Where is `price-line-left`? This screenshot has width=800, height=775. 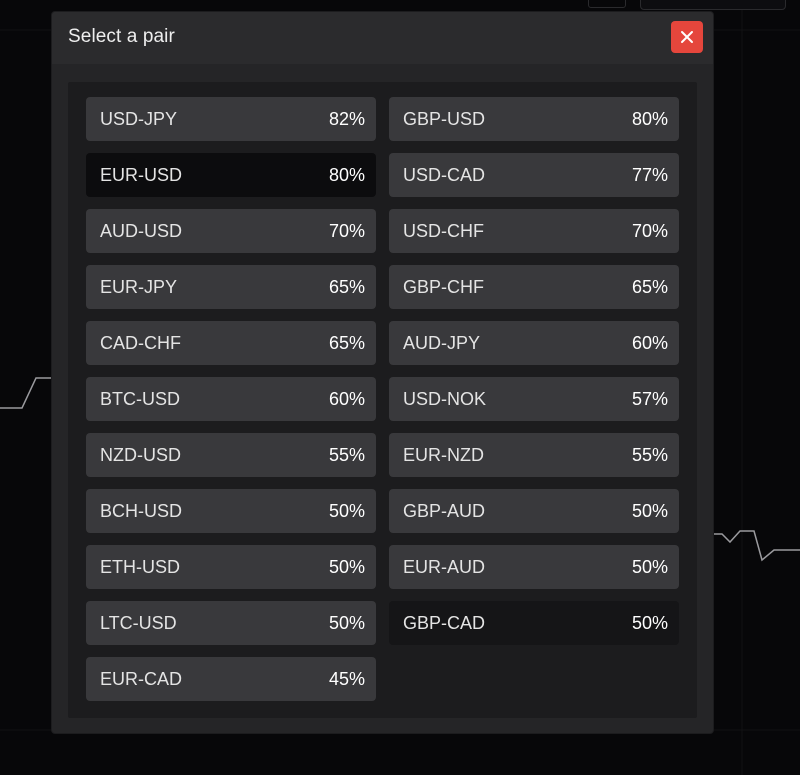
price-line-left is located at coordinates (26, 393).